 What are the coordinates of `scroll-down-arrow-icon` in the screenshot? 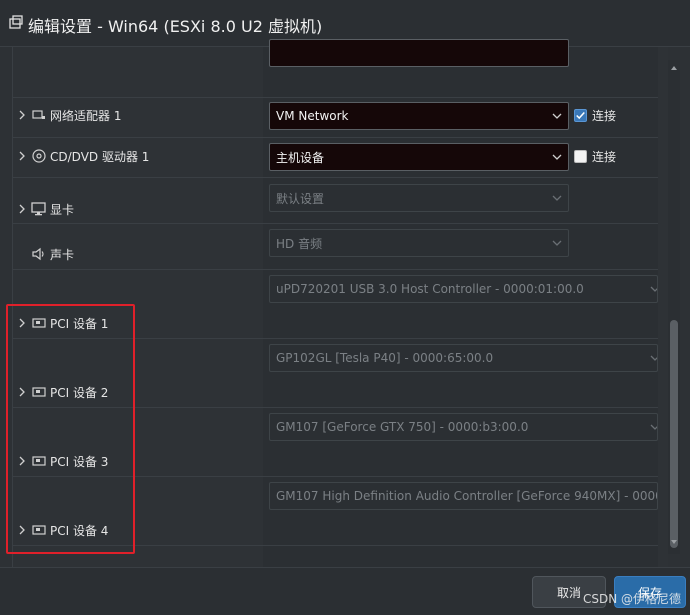 It's located at (674, 542).